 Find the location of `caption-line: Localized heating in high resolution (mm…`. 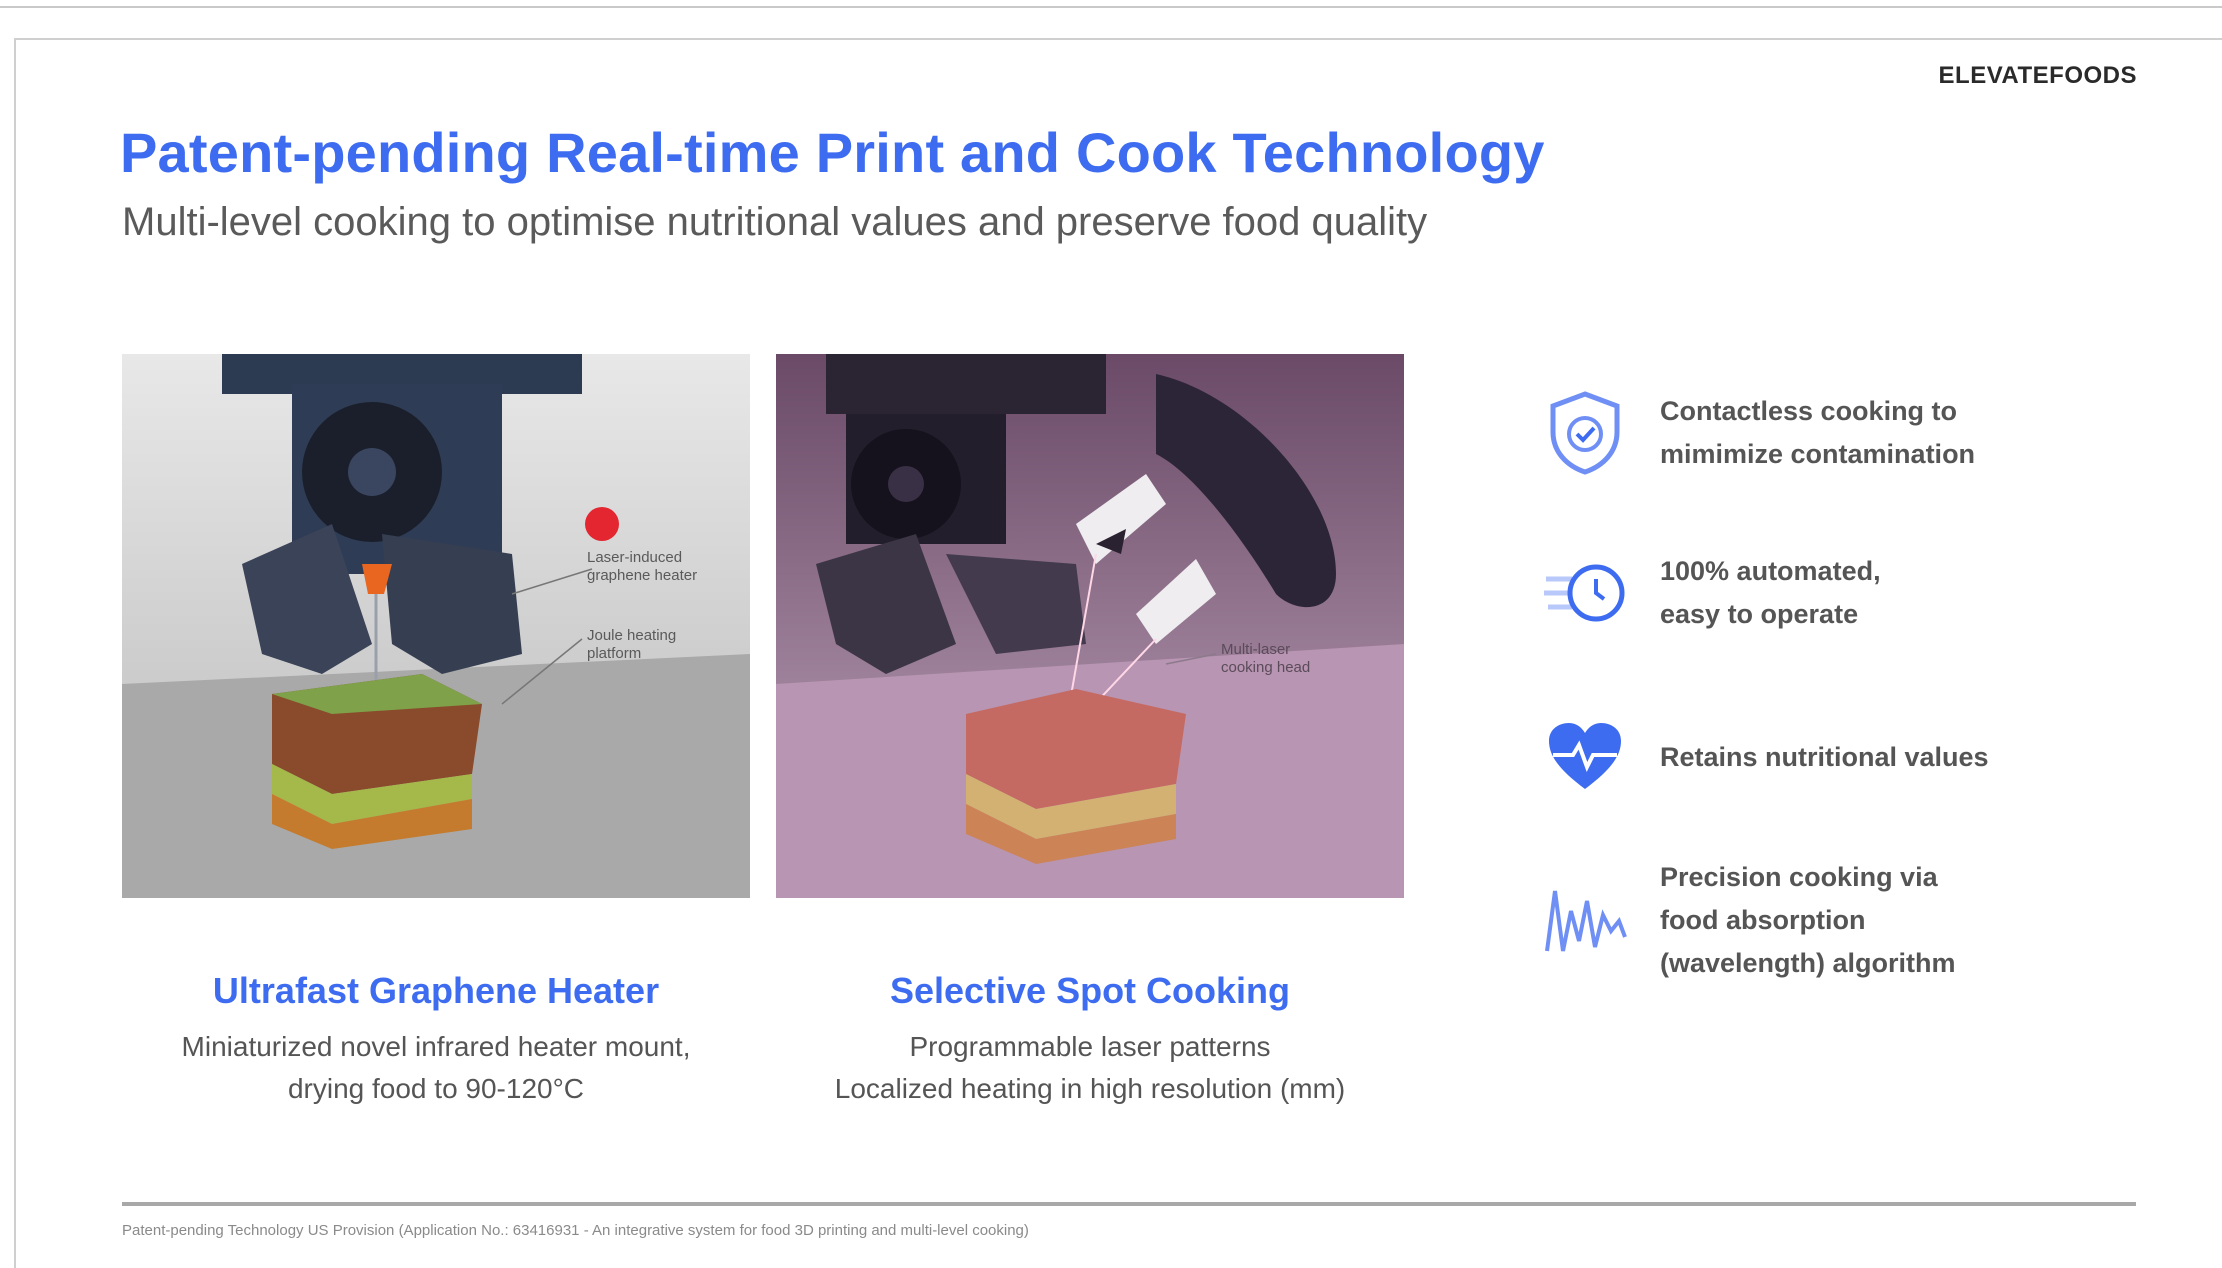

caption-line: Localized heating in high resolution (mm… is located at coordinates (1090, 1088).